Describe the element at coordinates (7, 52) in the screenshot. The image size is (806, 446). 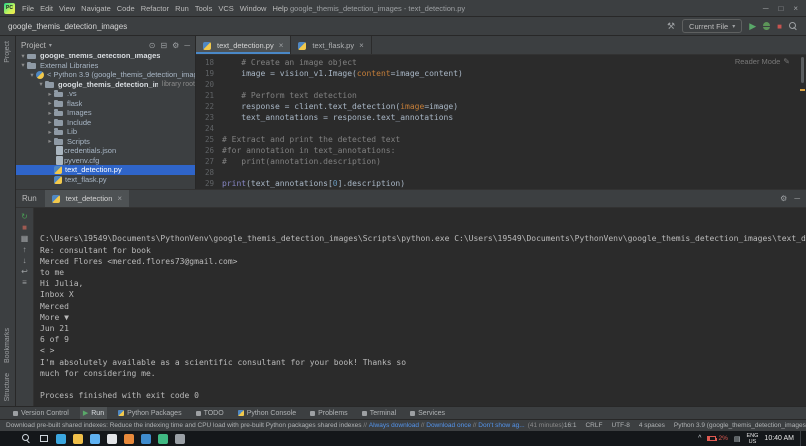
I see `tool-strip-project: Project` at that location.